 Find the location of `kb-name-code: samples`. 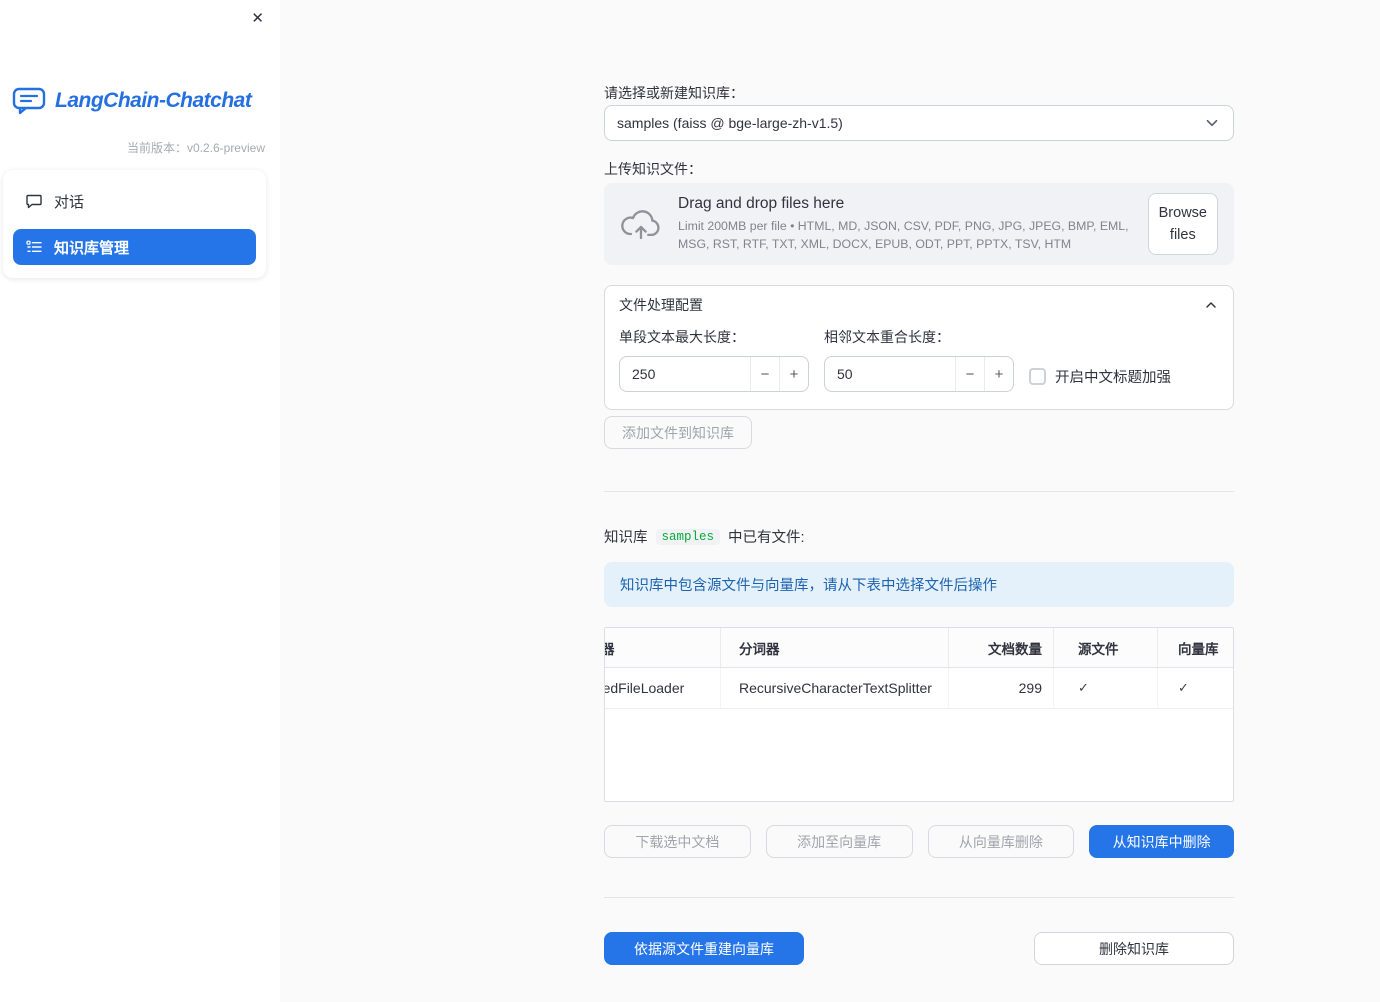

kb-name-code: samples is located at coordinates (688, 536).